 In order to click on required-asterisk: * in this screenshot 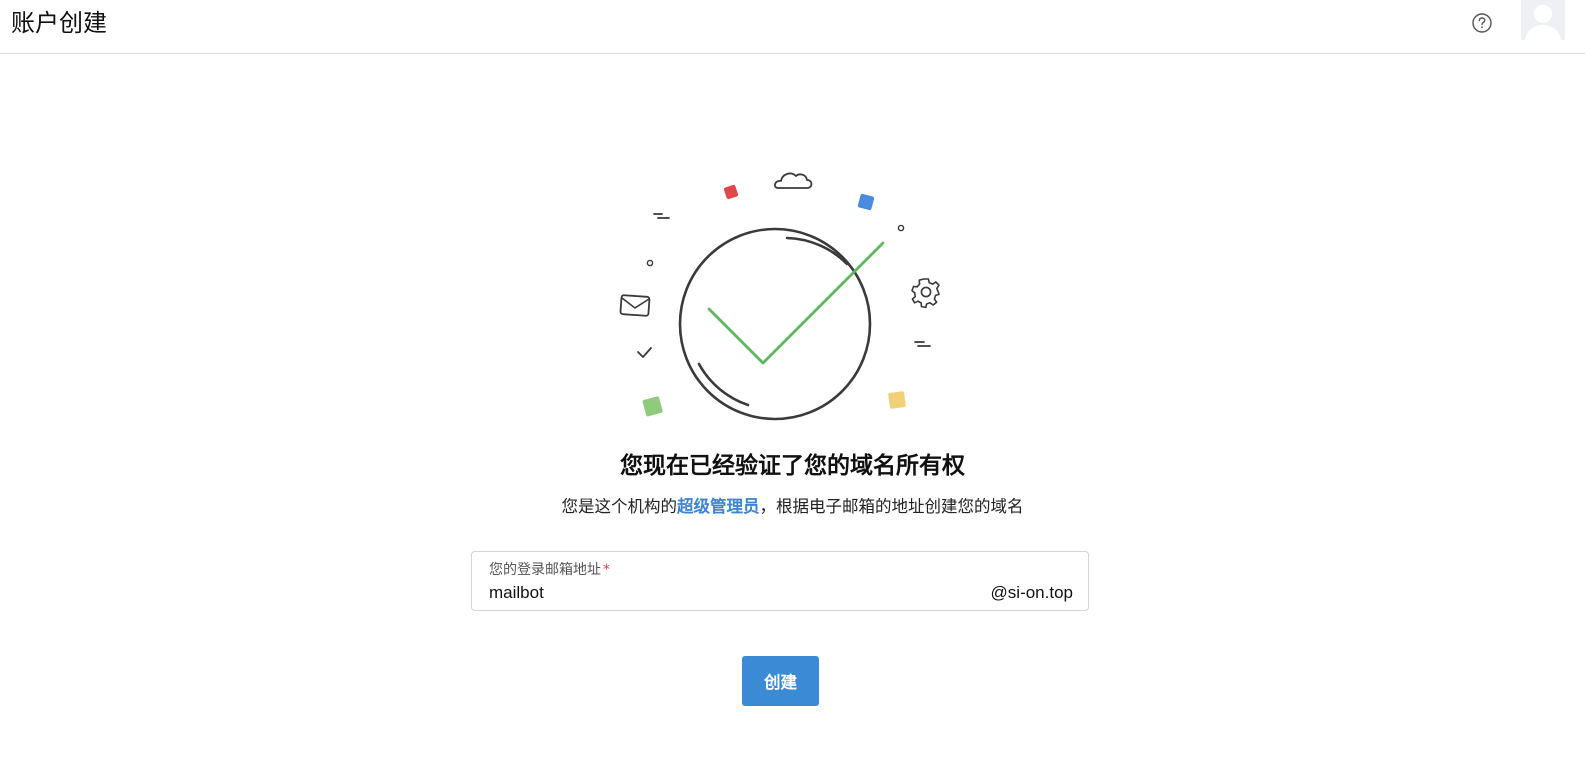, I will do `click(606, 570)`.